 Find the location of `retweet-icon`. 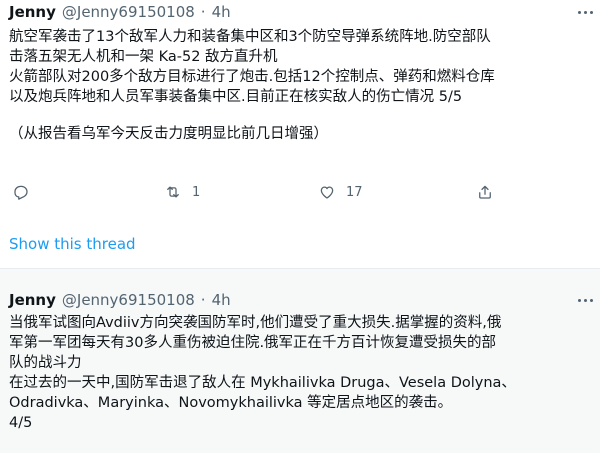

retweet-icon is located at coordinates (173, 192).